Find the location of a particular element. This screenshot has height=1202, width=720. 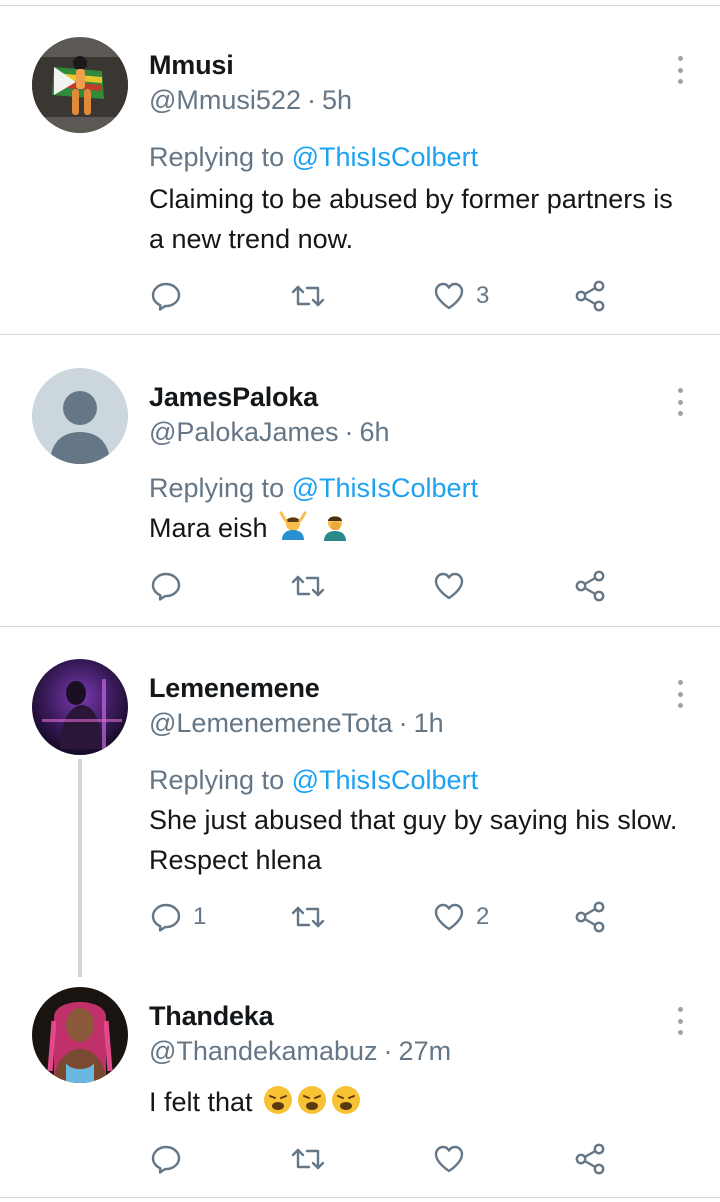

timestamp: 27m is located at coordinates (425, 1051).